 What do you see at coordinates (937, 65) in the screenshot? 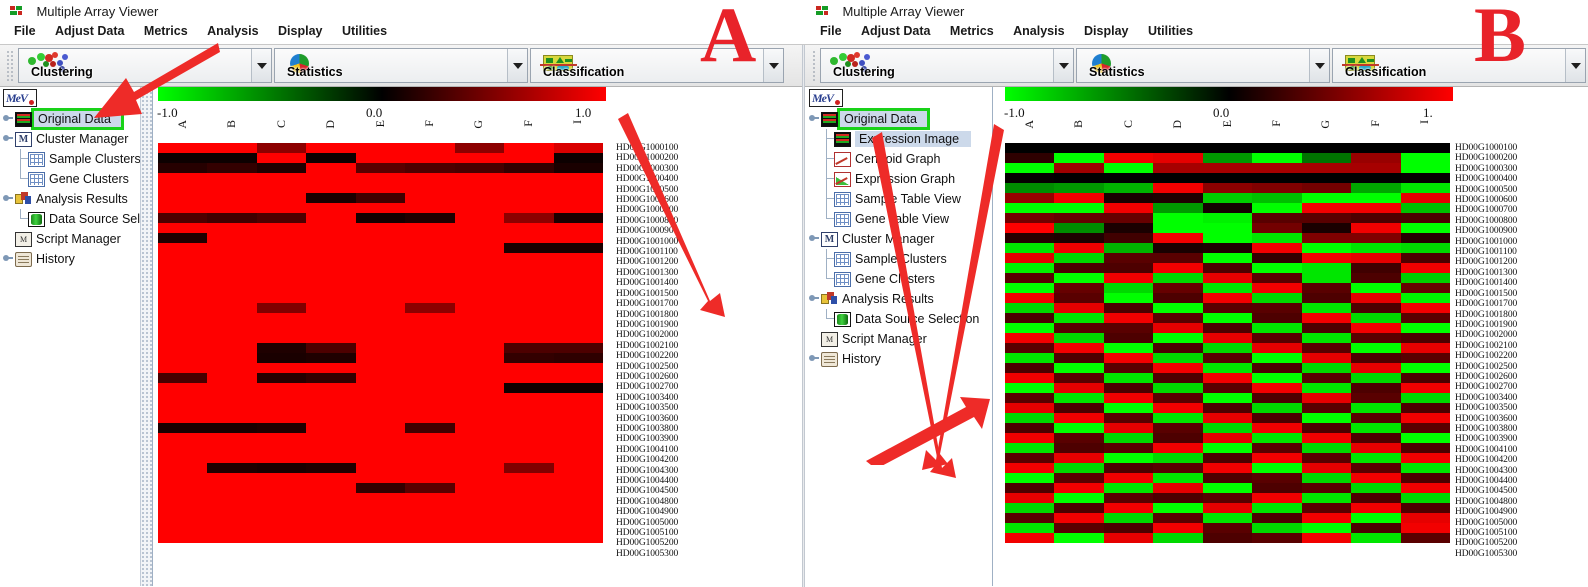
I see `clustering-button: Clustering` at bounding box center [937, 65].